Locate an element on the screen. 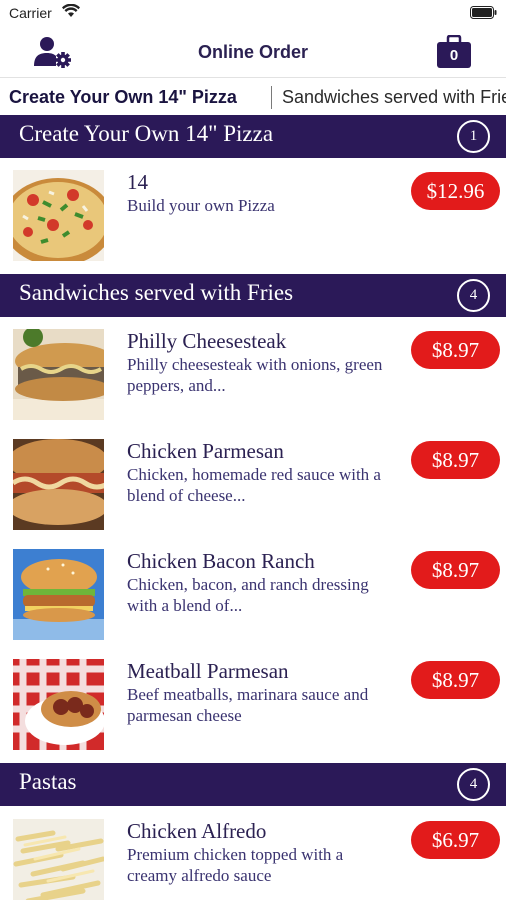  item-name: 14 is located at coordinates (137, 182).